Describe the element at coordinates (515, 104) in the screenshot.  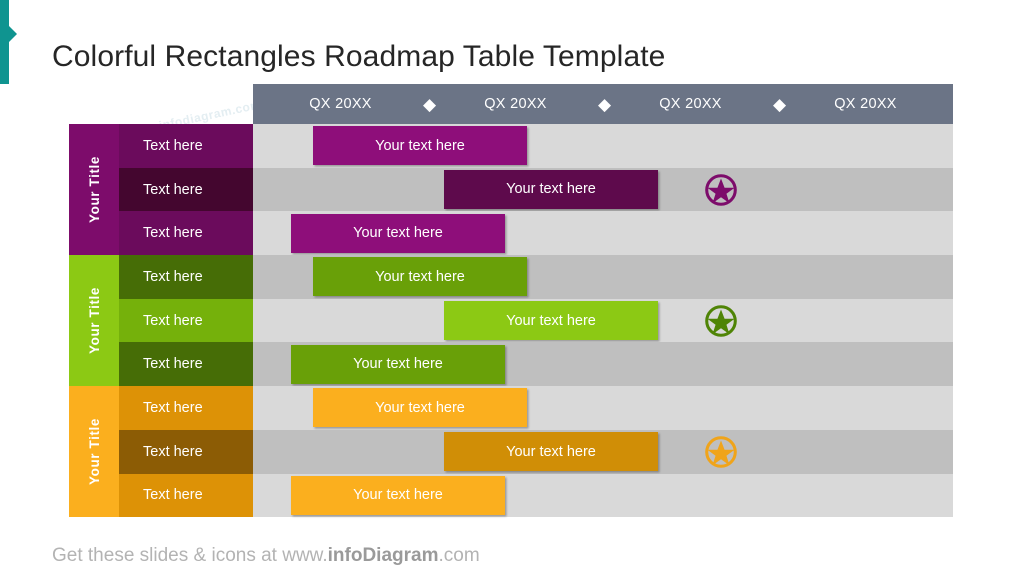
I see `timeline-period-2: QX 20XX` at that location.